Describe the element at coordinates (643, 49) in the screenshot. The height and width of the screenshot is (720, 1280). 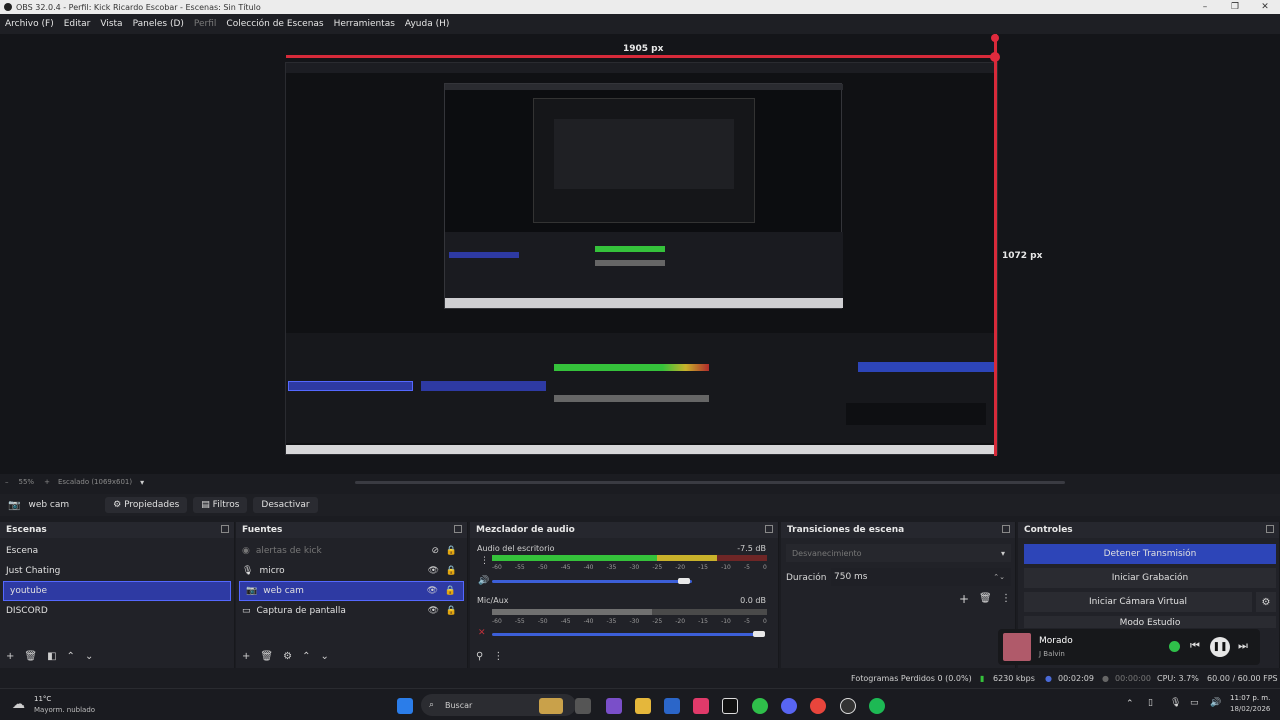
I see `width-label: 1905 px` at that location.